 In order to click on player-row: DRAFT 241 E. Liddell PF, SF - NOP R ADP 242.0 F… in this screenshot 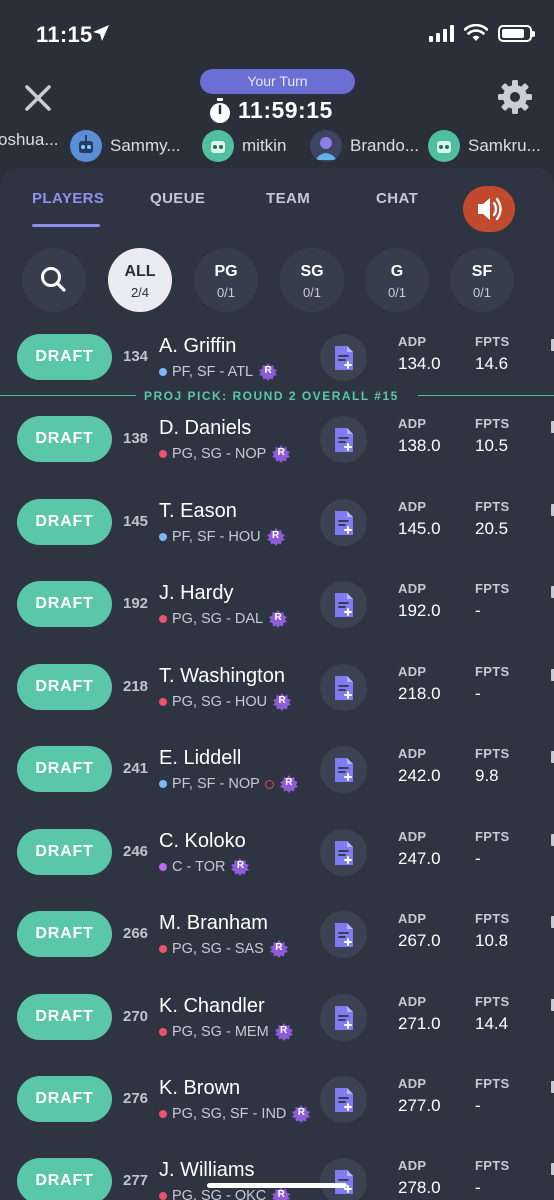, I will do `click(277, 776)`.